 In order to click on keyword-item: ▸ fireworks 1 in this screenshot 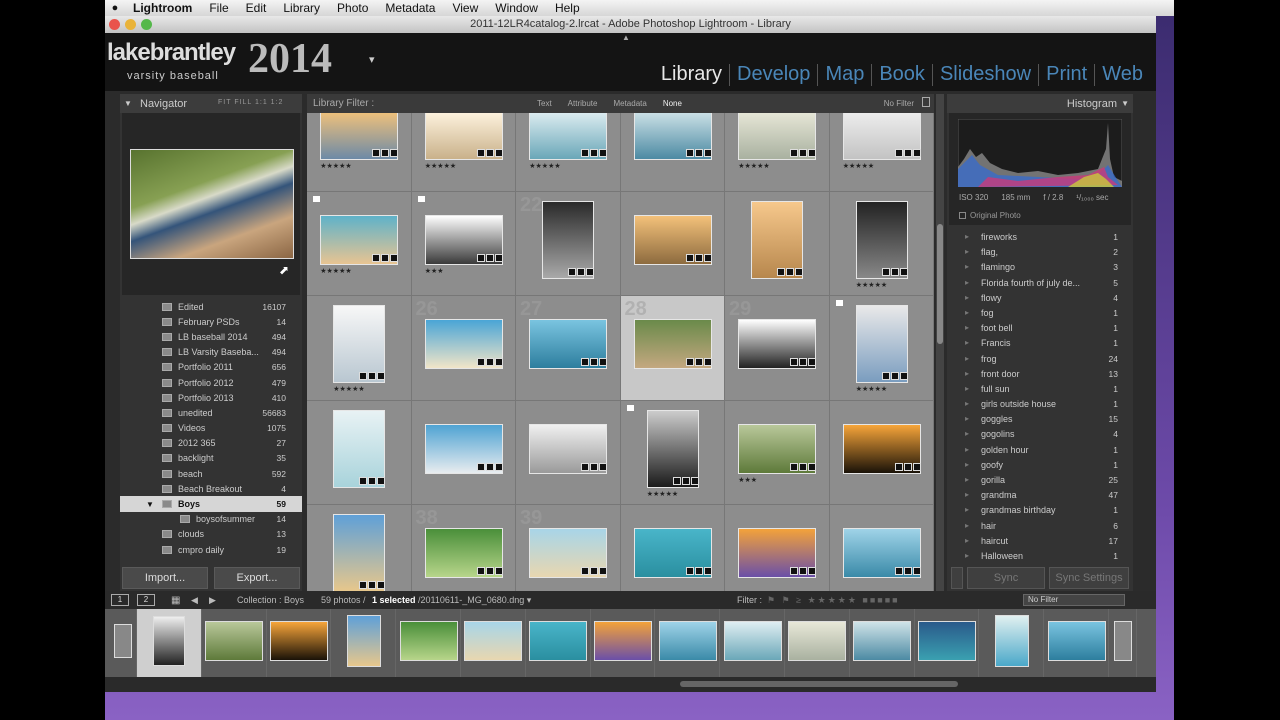, I will do `click(1038, 237)`.